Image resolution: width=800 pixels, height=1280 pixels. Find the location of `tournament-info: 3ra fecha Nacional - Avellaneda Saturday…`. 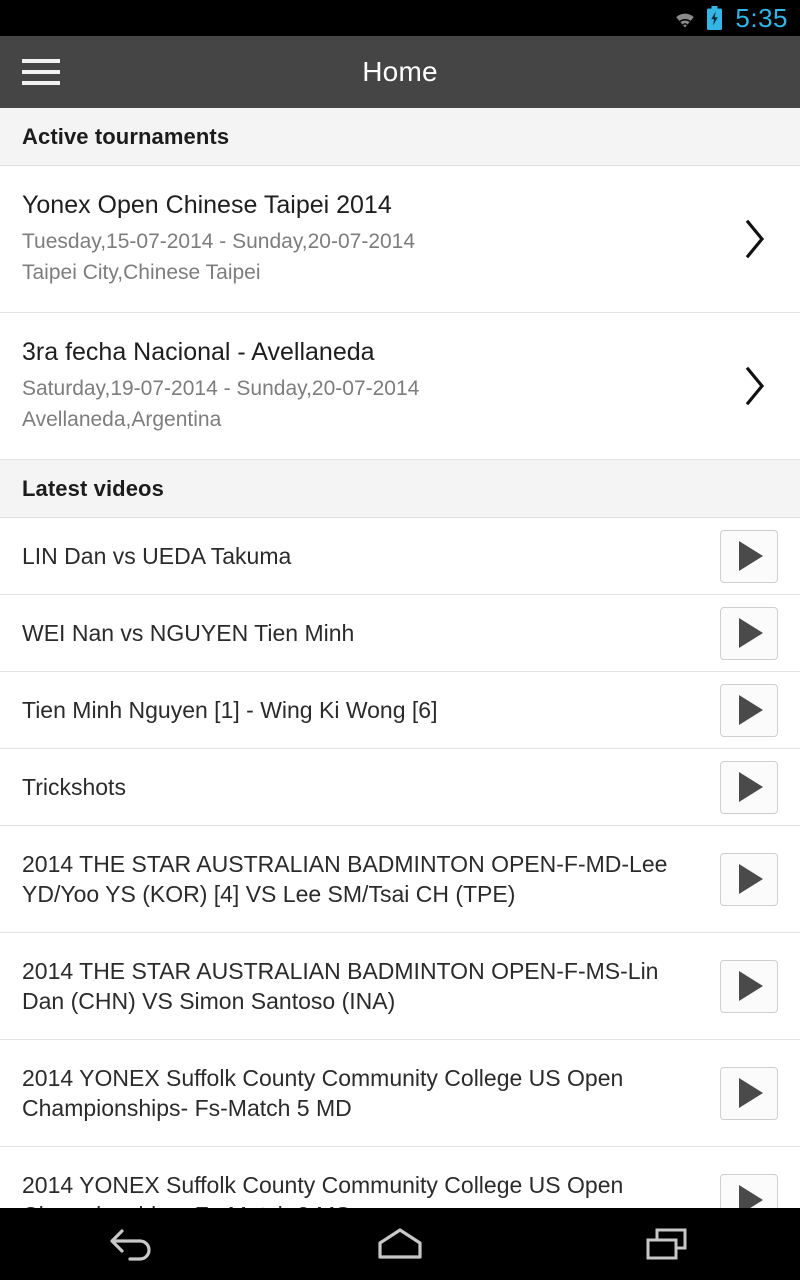

tournament-info: 3ra fecha Nacional - Avellaneda Saturday… is located at coordinates (377, 386).